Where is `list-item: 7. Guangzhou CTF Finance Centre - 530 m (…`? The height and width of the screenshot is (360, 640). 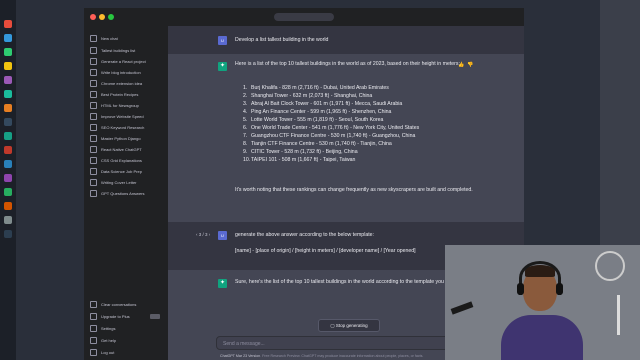 list-item: 7. Guangzhou CTF Finance Centre - 530 m (… is located at coordinates (329, 136).